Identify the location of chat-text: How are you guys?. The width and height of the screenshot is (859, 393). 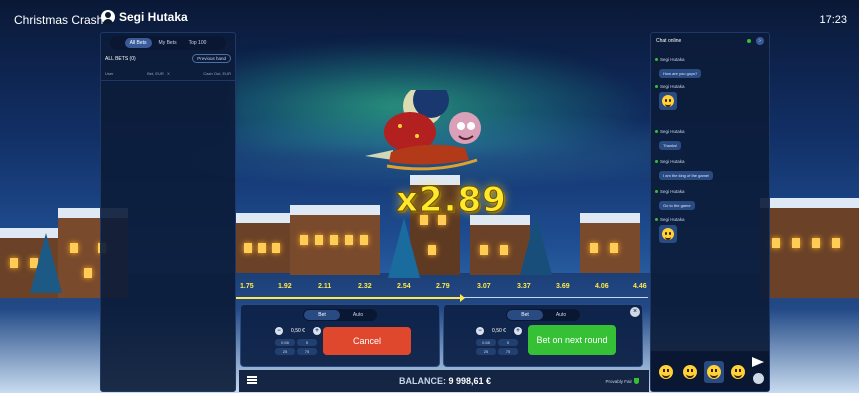
(680, 73).